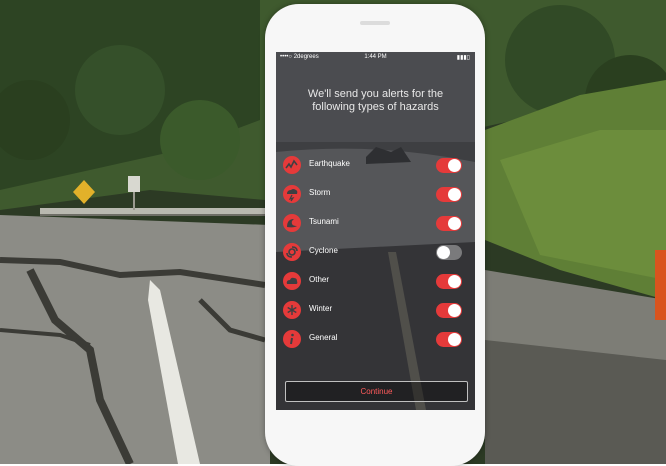  Describe the element at coordinates (292, 223) in the screenshot. I see `tsunami-icon` at that location.